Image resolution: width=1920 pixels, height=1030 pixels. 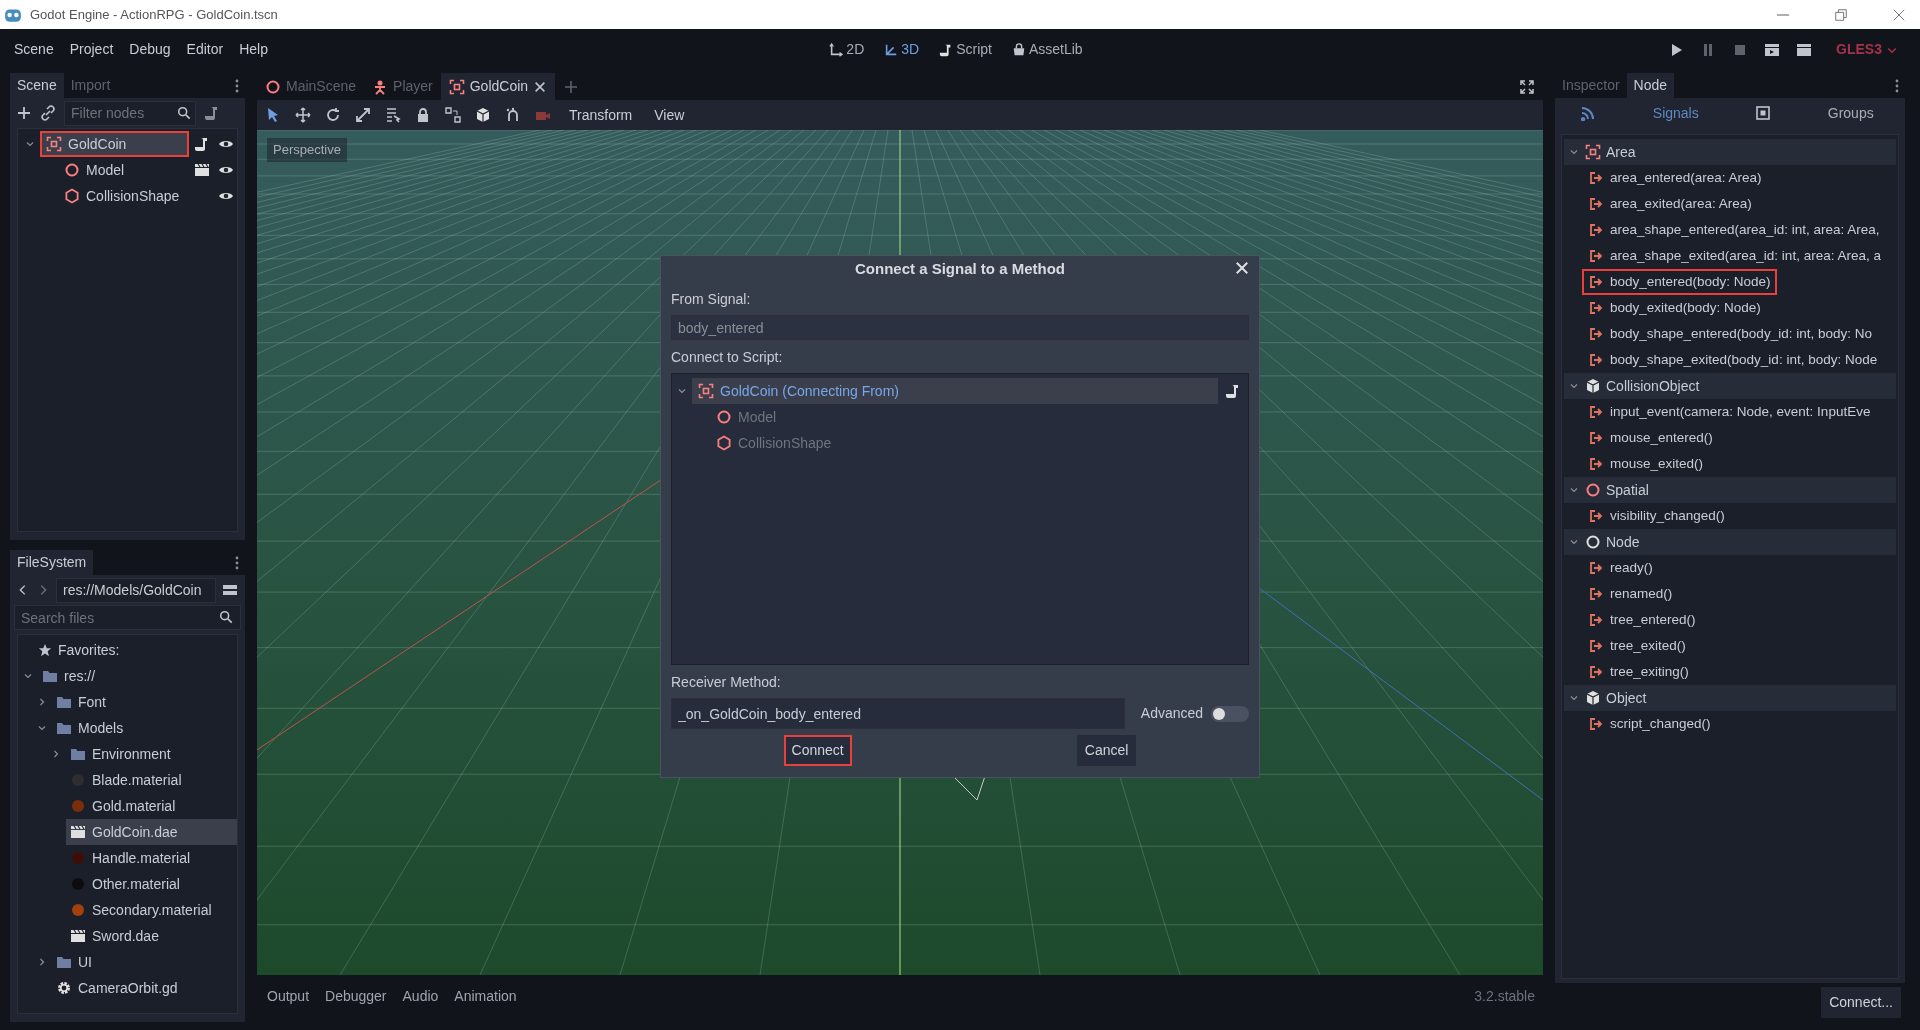 I want to click on menu-item: Help, so click(x=253, y=49).